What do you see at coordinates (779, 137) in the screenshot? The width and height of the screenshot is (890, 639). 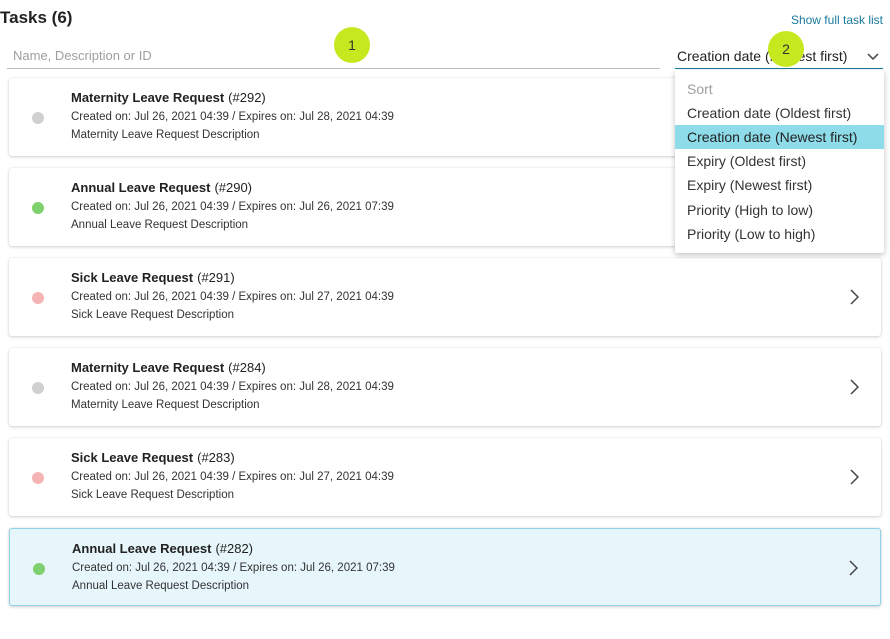 I see `sort-option-creation-newest: Creation date (Newest first)` at bounding box center [779, 137].